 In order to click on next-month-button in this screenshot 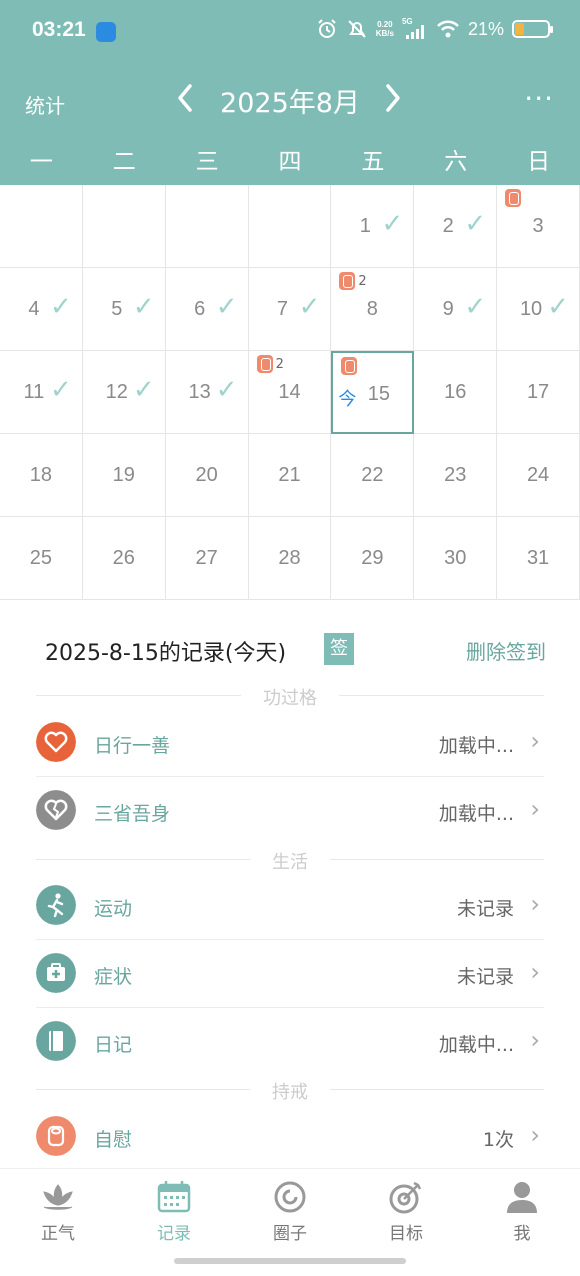, I will do `click(395, 98)`.